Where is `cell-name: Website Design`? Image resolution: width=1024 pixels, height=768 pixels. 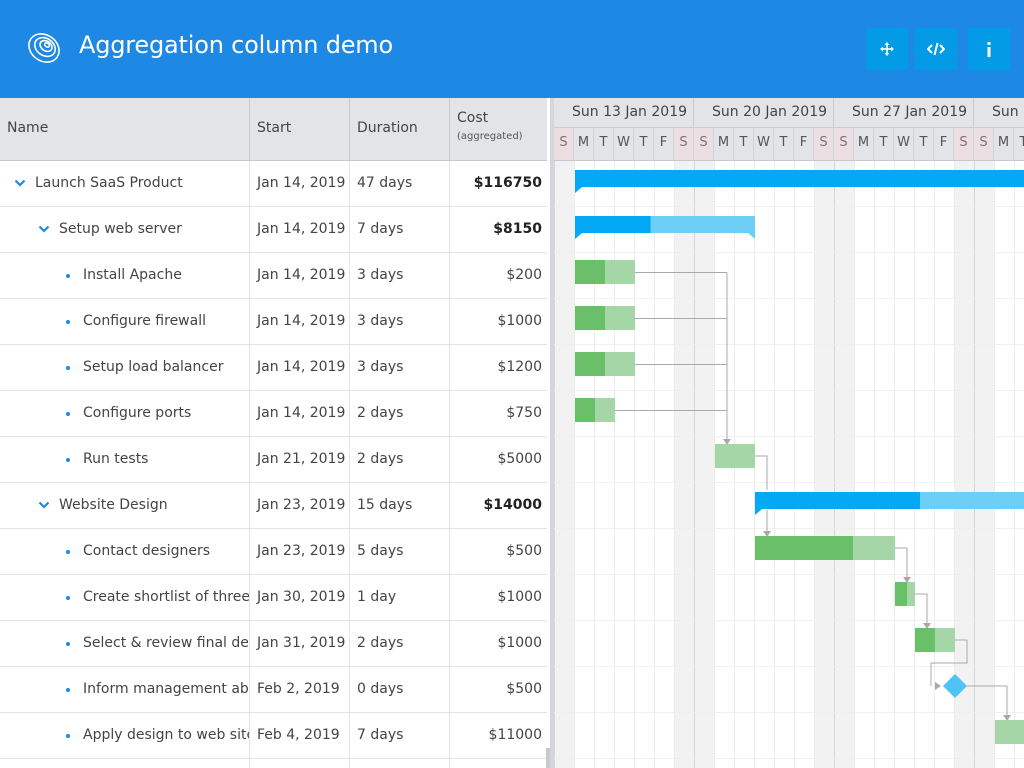 cell-name: Website Design is located at coordinates (125, 505).